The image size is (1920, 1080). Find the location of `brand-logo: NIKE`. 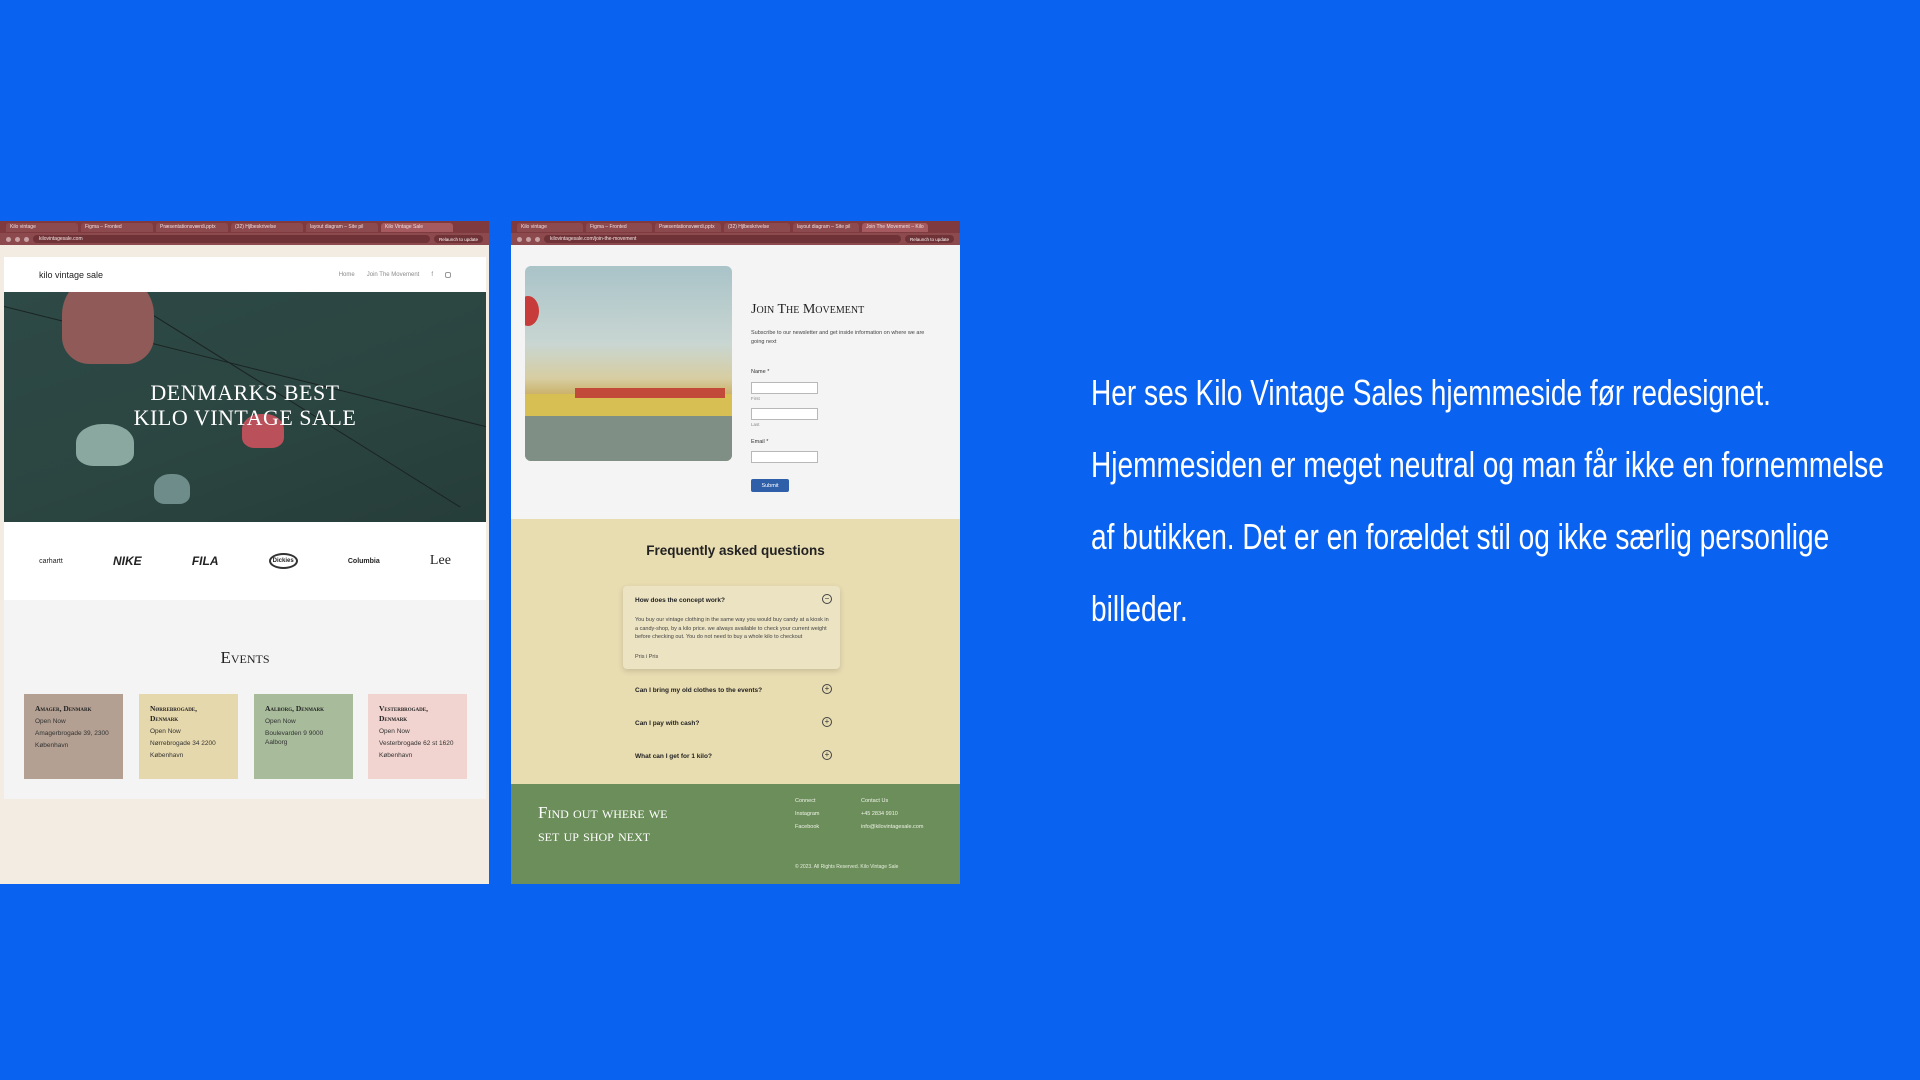

brand-logo: NIKE is located at coordinates (127, 561).